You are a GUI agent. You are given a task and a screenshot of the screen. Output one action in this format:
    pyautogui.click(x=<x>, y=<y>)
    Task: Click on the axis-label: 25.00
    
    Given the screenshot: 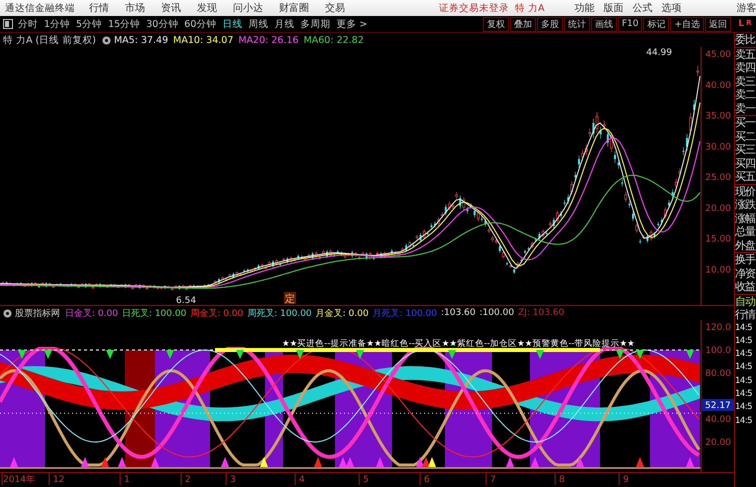 What is the action you would take?
    pyautogui.click(x=718, y=178)
    